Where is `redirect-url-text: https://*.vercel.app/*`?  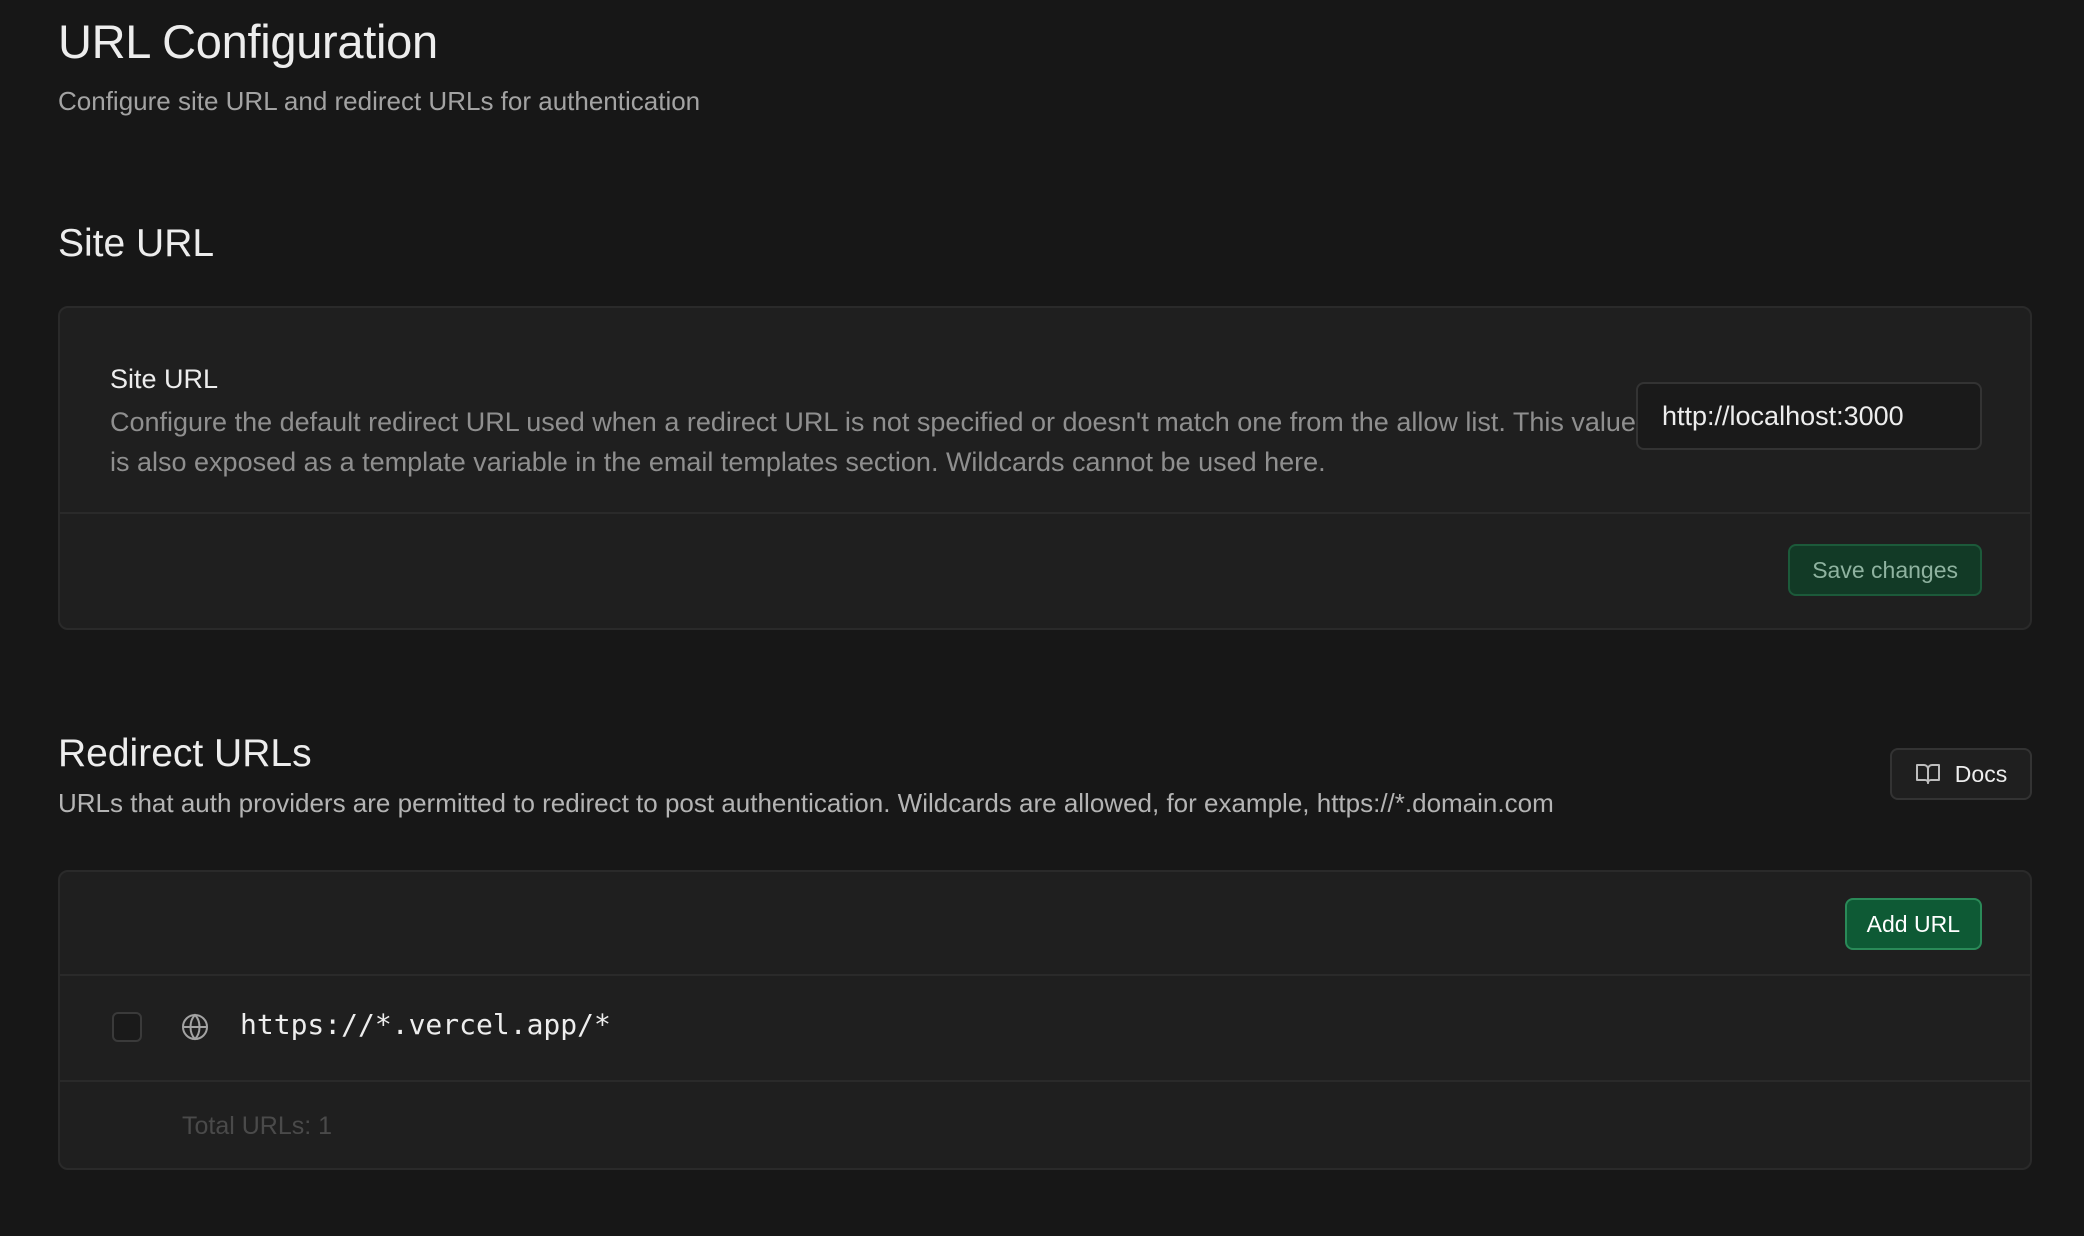 redirect-url-text: https://*.vercel.app/* is located at coordinates (425, 1024).